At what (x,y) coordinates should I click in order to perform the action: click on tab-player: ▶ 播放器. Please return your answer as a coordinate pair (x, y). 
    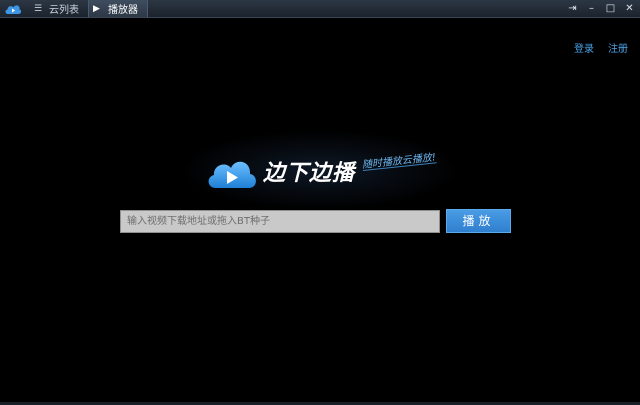
    Looking at the image, I should click on (118, 8).